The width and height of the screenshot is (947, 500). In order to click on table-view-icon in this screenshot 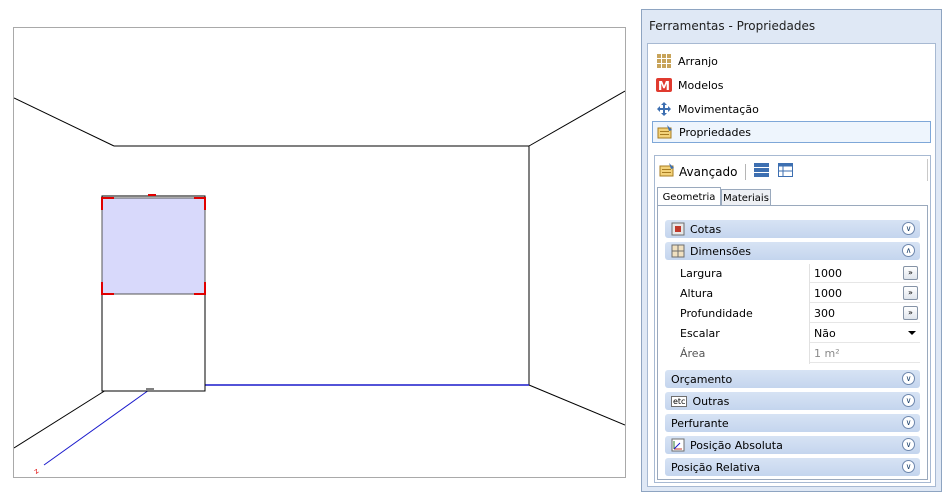, I will do `click(786, 171)`.